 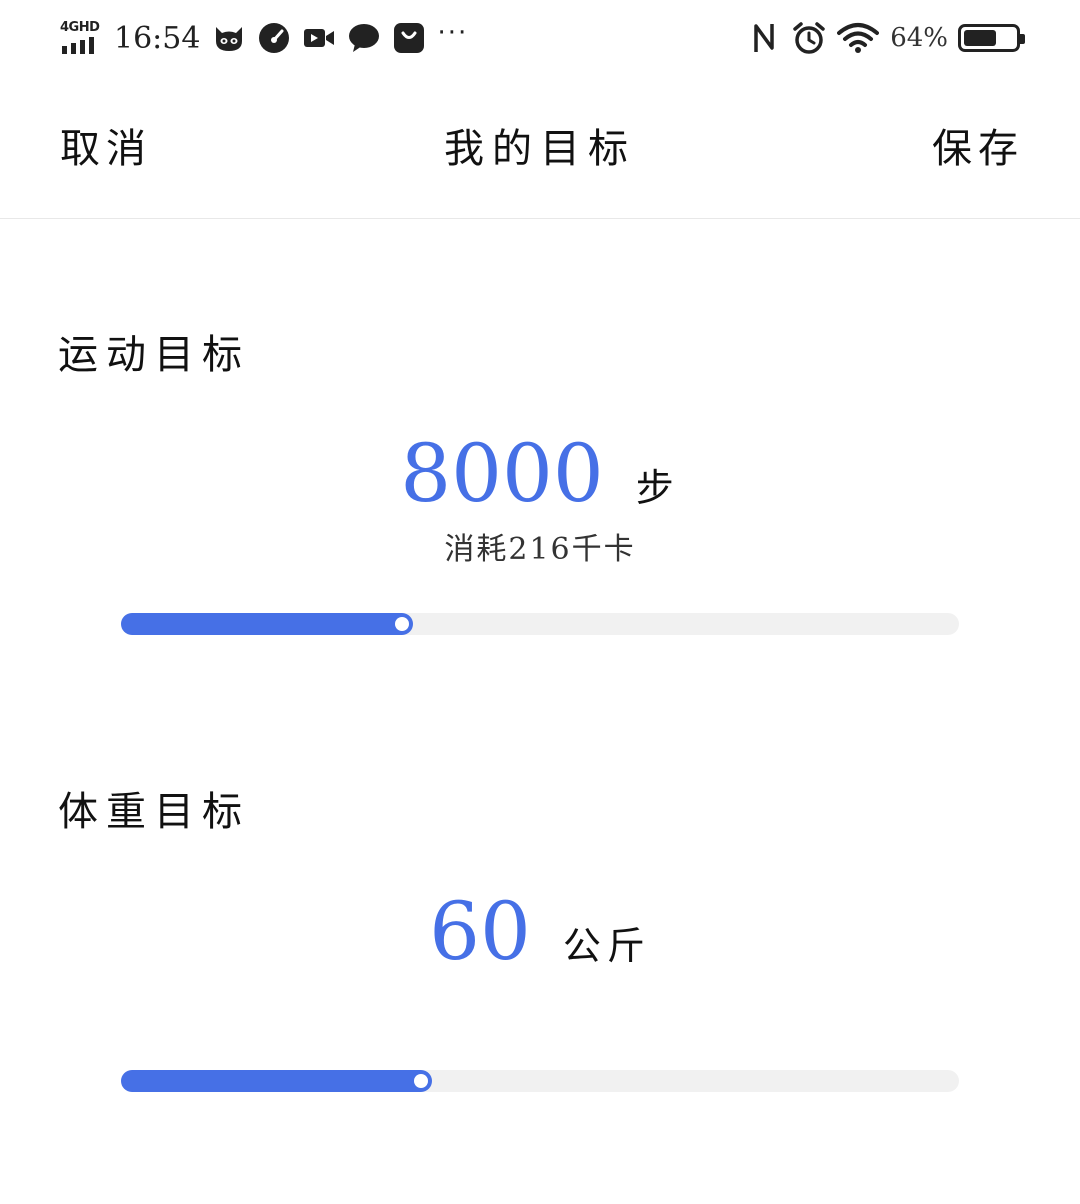 I want to click on status-time: 16:54, so click(x=157, y=38).